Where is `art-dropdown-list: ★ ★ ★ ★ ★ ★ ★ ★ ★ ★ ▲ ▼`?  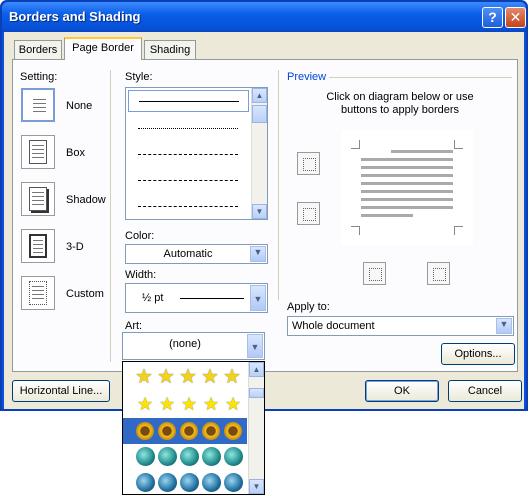 art-dropdown-list: ★ ★ ★ ★ ★ ★ ★ ★ ★ ★ ▲ ▼ is located at coordinates (193, 428).